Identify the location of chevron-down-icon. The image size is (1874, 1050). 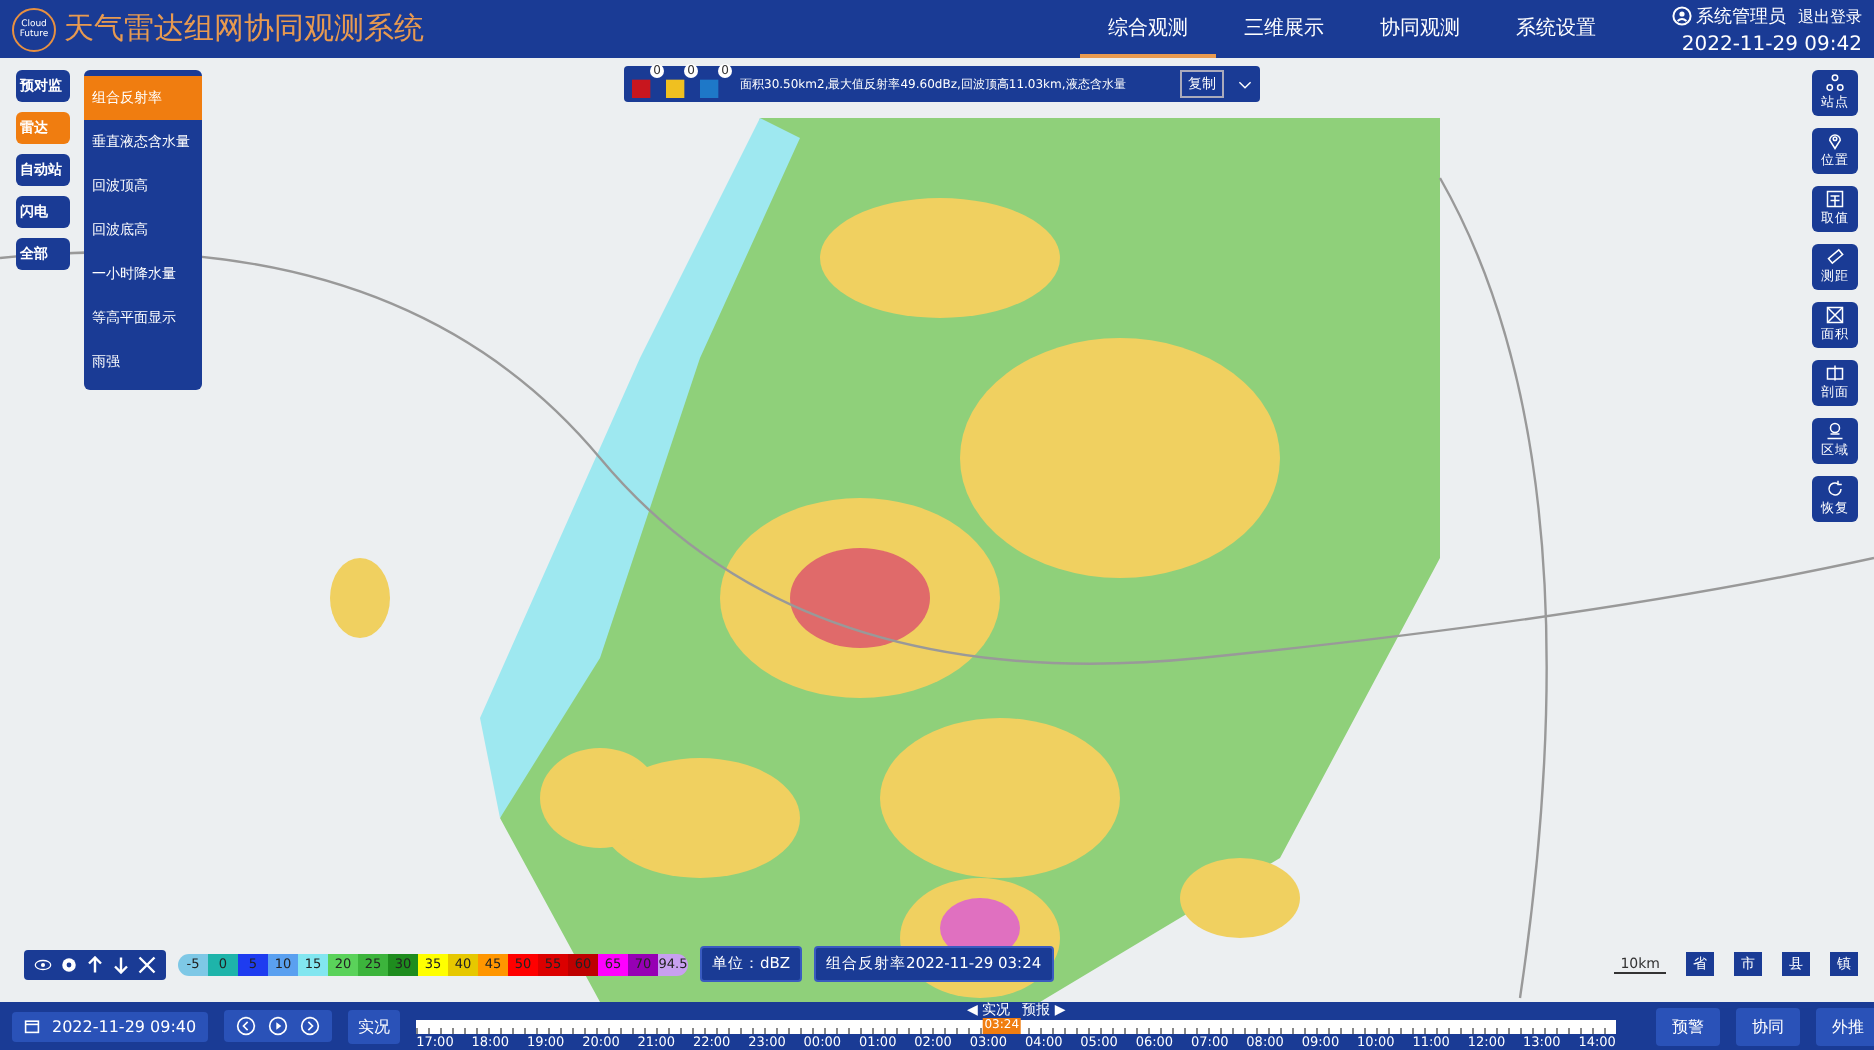
(1245, 84).